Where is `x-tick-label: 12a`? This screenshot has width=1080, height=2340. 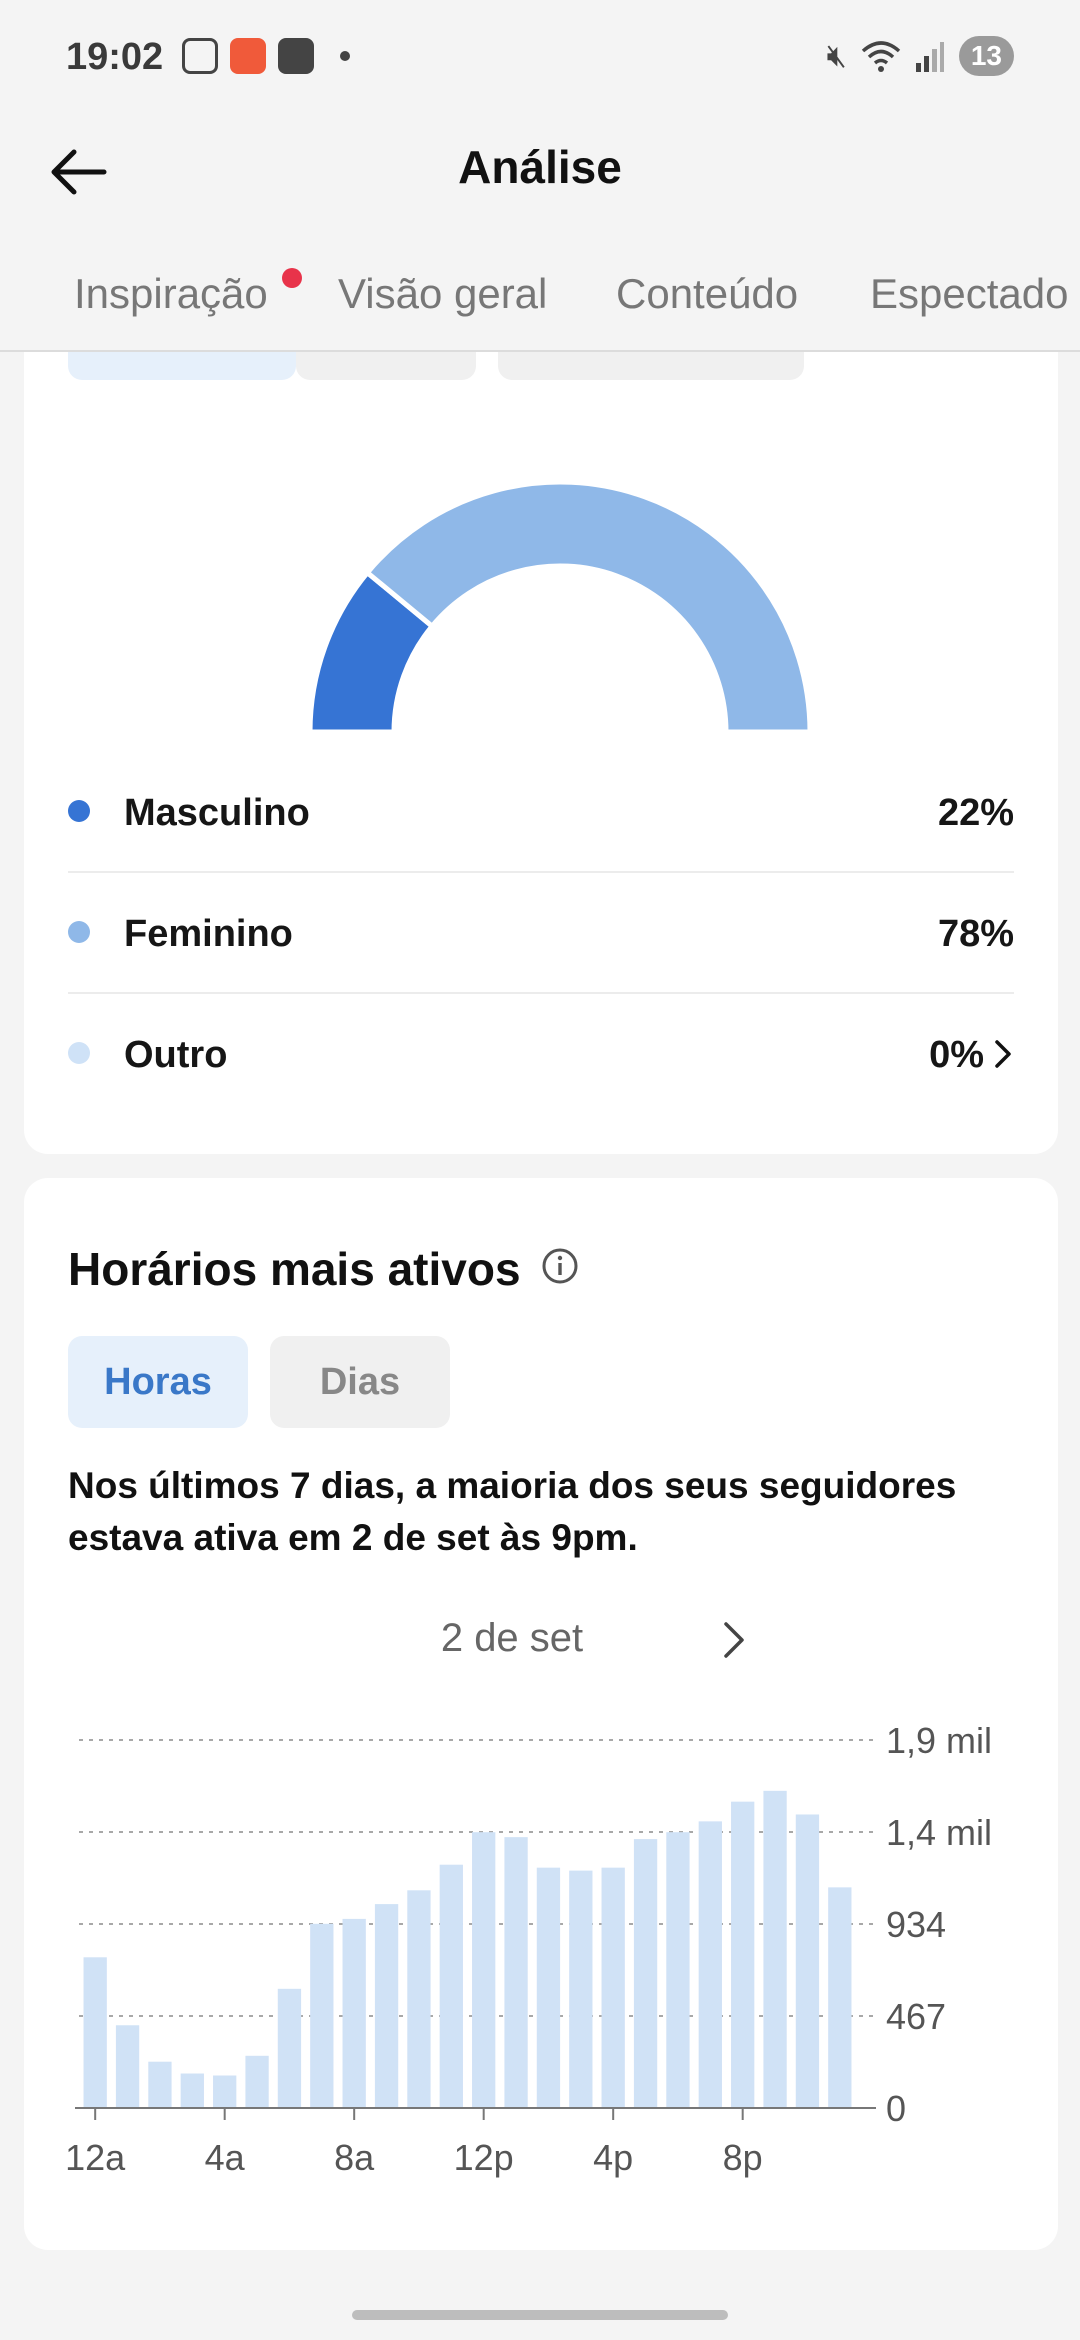 x-tick-label: 12a is located at coordinates (95, 2157).